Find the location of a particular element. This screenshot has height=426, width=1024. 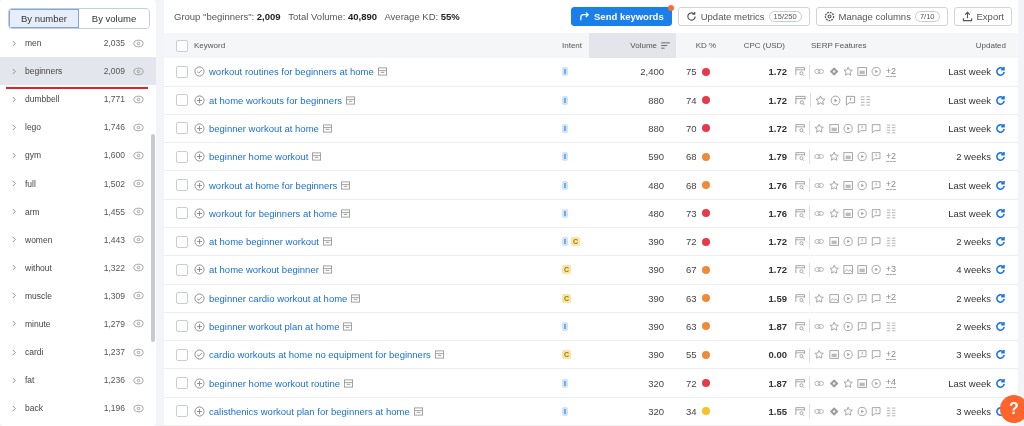

group-count: 1,771 is located at coordinates (114, 99).